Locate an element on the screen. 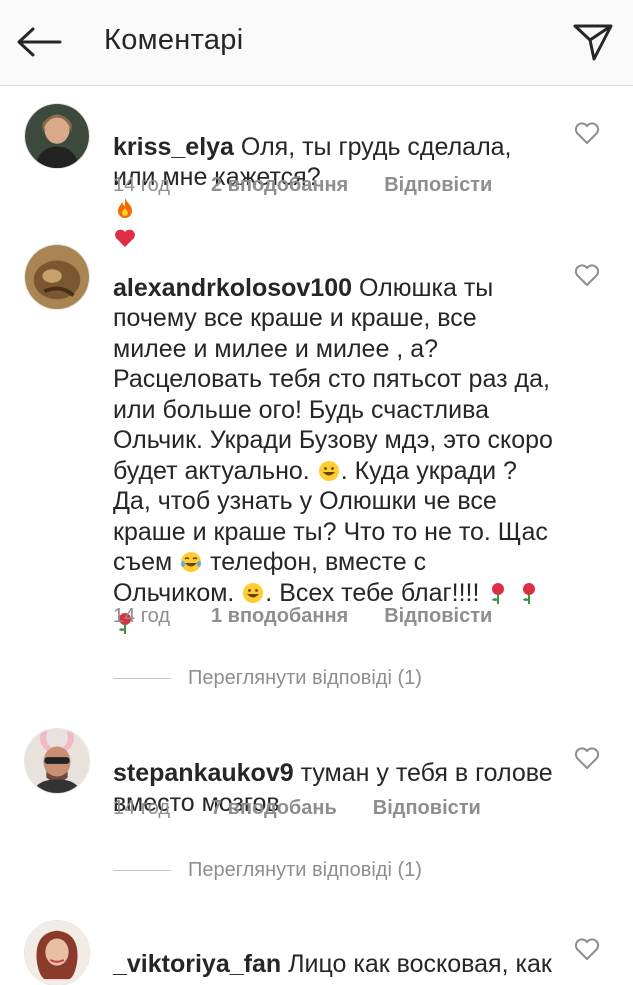 The image size is (633, 985). fire-emoji-icon is located at coordinates (125, 207).